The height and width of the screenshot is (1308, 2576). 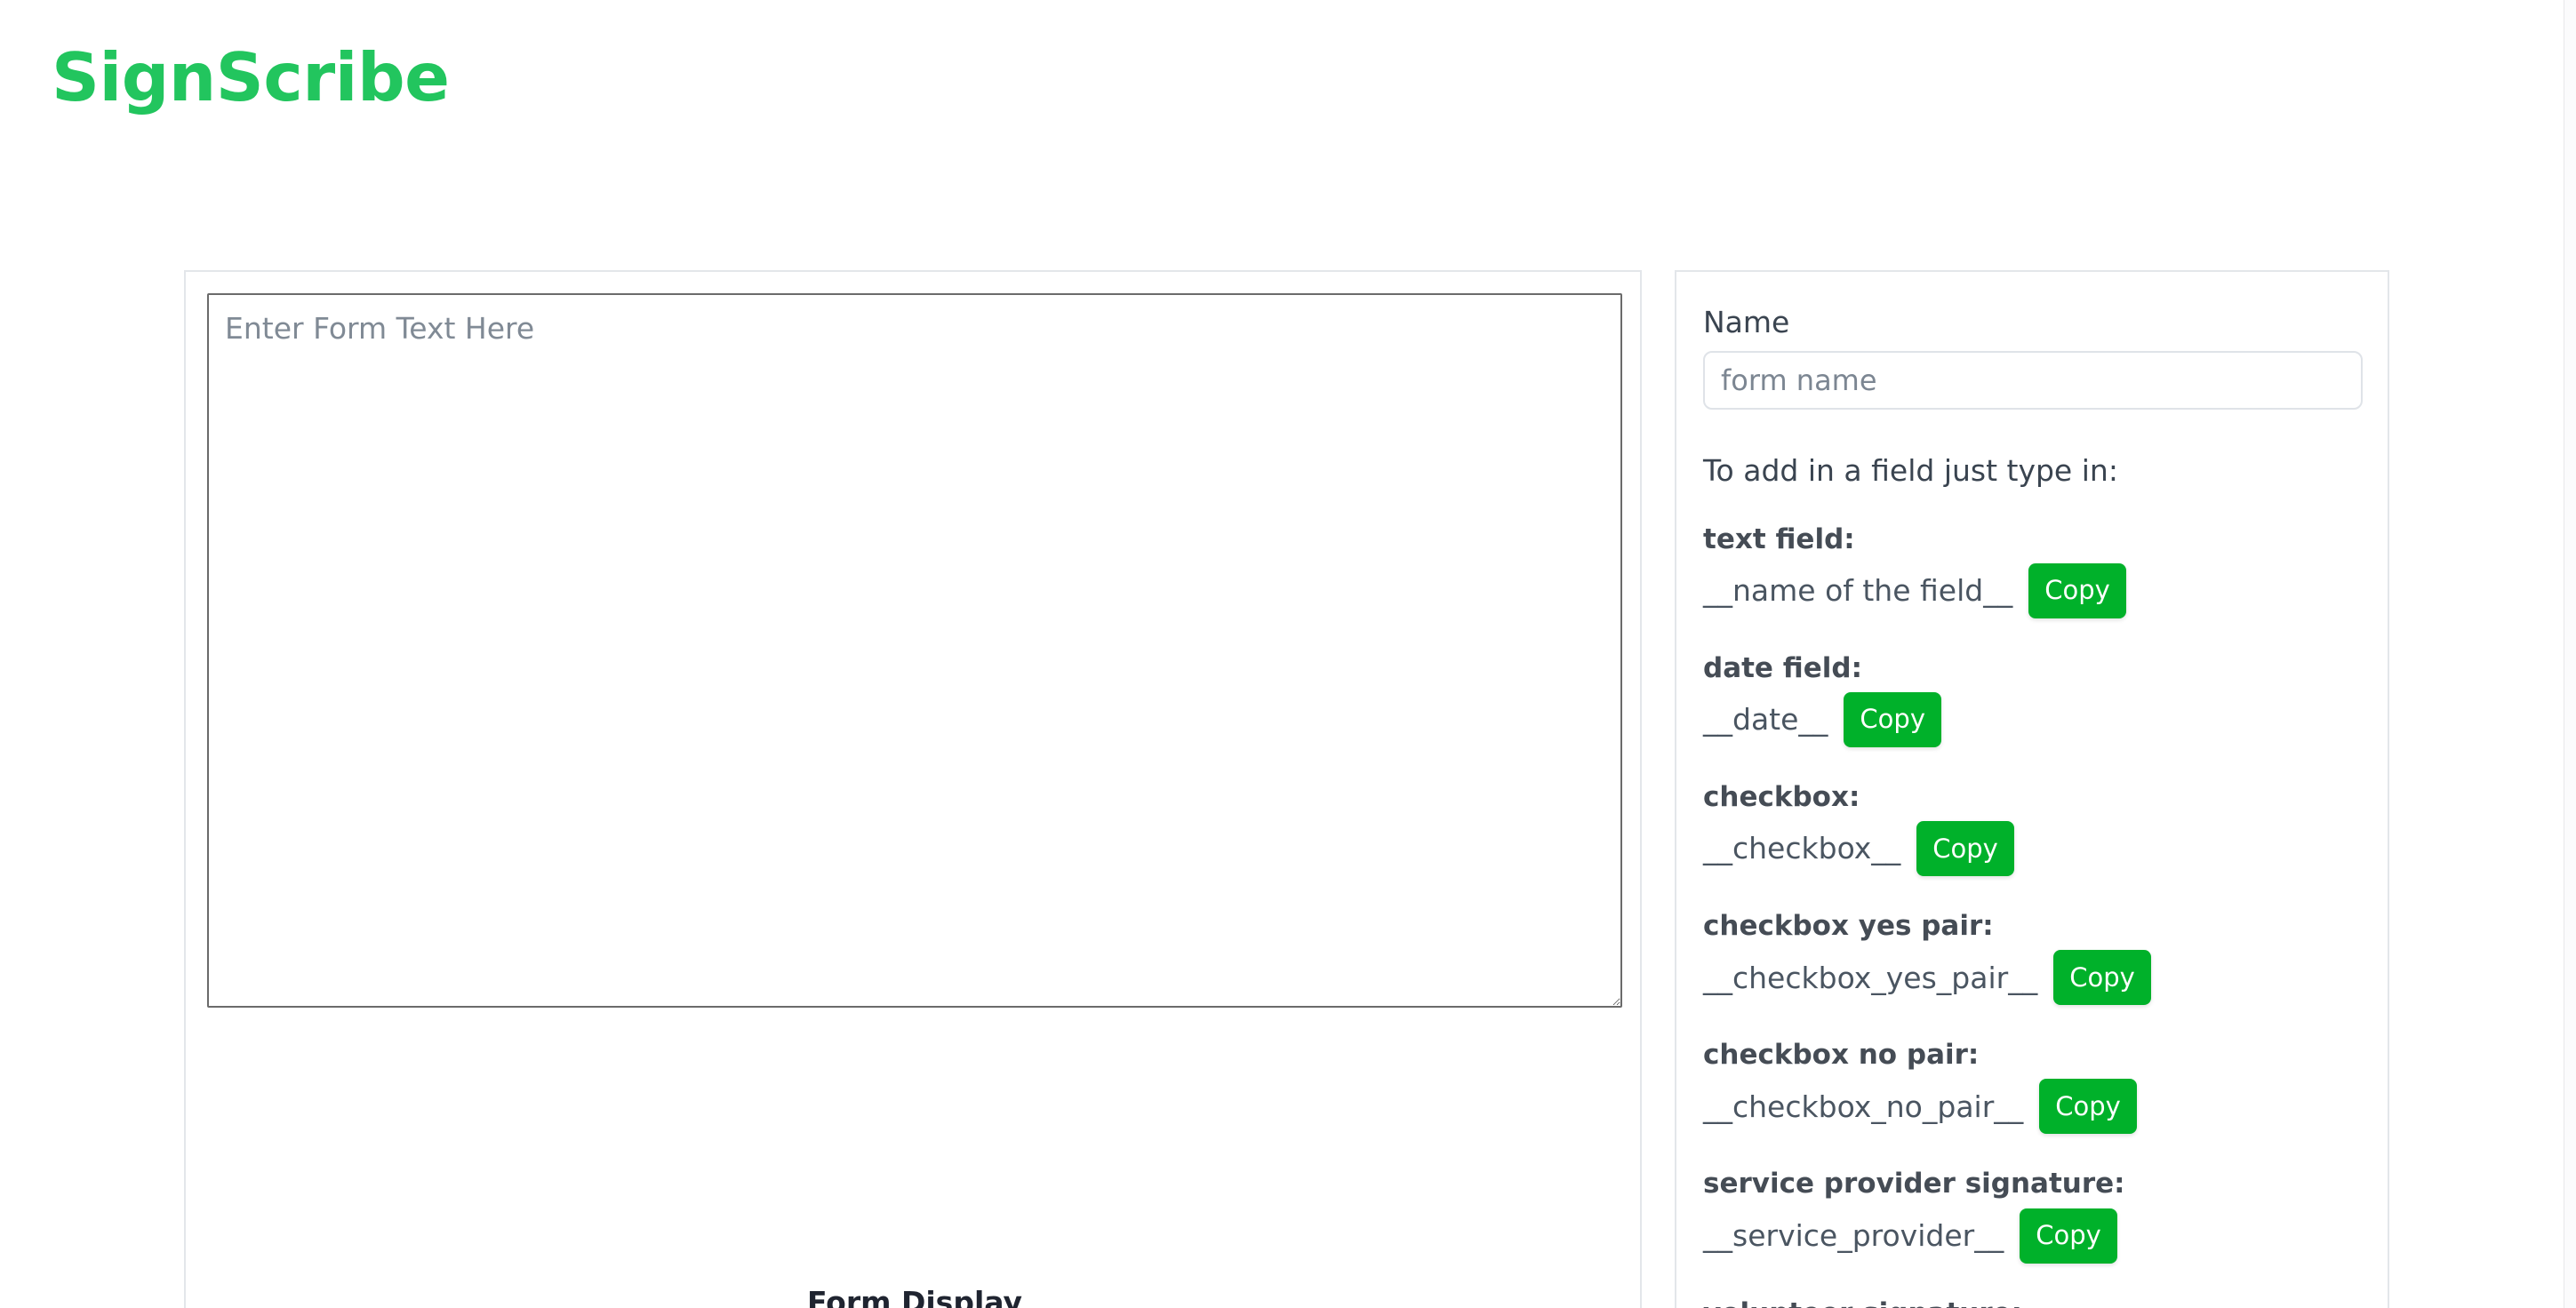 I want to click on field-label: volunteer signature:, so click(x=2032, y=1302).